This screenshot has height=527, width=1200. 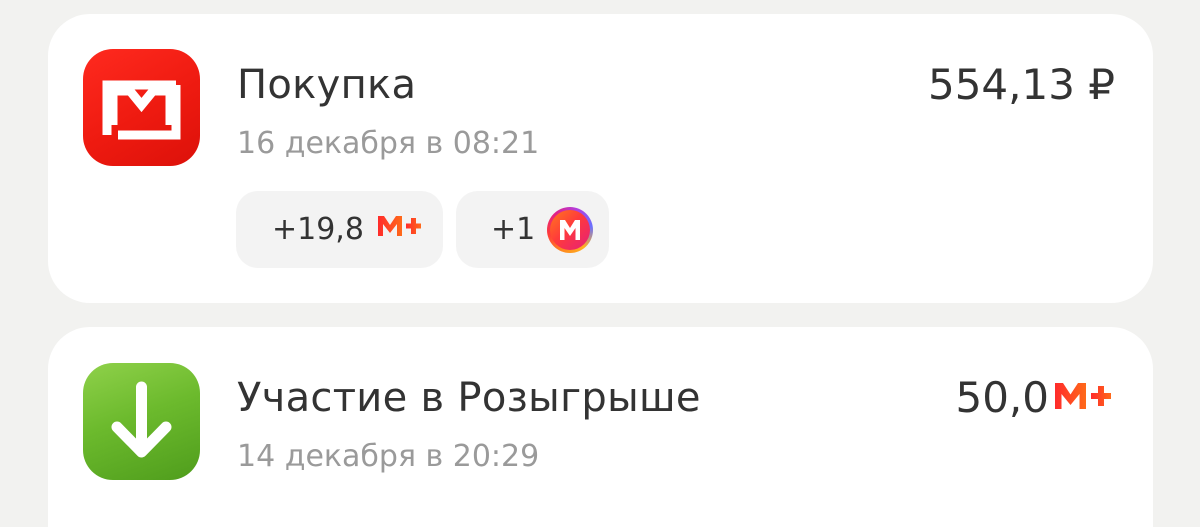 I want to click on reward-chip-mplus: +19,8, so click(x=339, y=229).